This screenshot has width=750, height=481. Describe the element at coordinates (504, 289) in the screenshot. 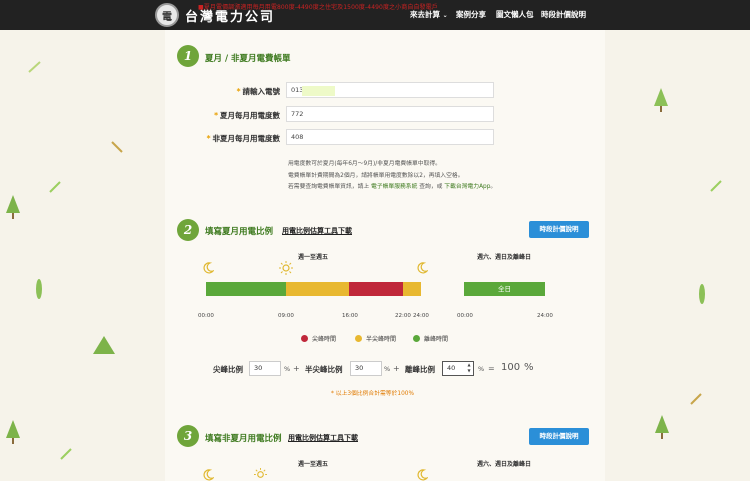

I see `weekend-offpeak-bar: 全日` at that location.